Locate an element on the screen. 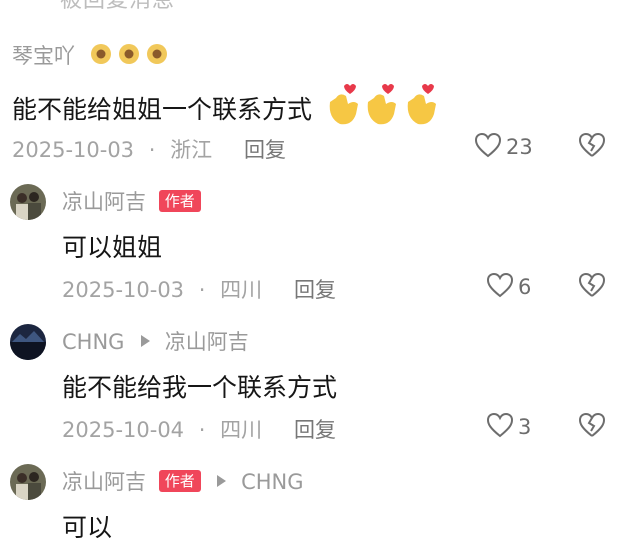  like-button: 6 is located at coordinates (508, 287).